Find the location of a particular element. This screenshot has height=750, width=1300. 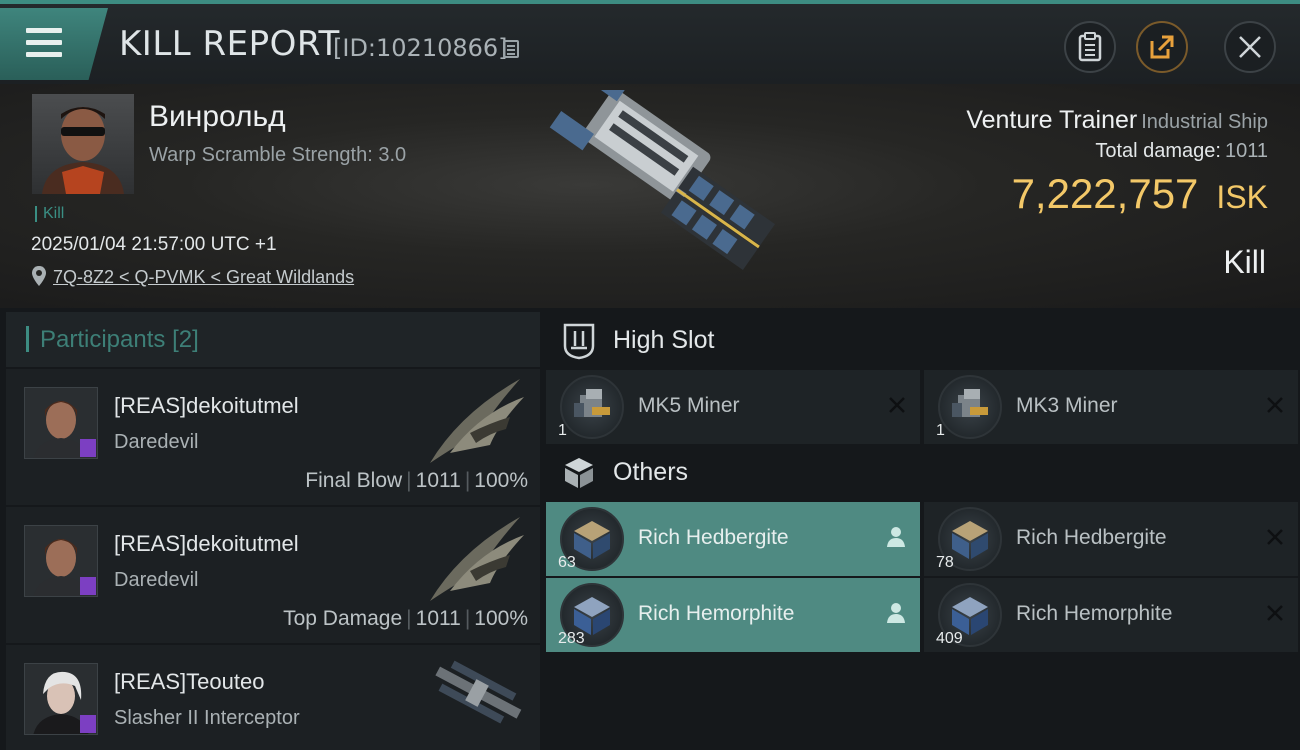

participants-title: Participants [2] is located at coordinates (119, 340).